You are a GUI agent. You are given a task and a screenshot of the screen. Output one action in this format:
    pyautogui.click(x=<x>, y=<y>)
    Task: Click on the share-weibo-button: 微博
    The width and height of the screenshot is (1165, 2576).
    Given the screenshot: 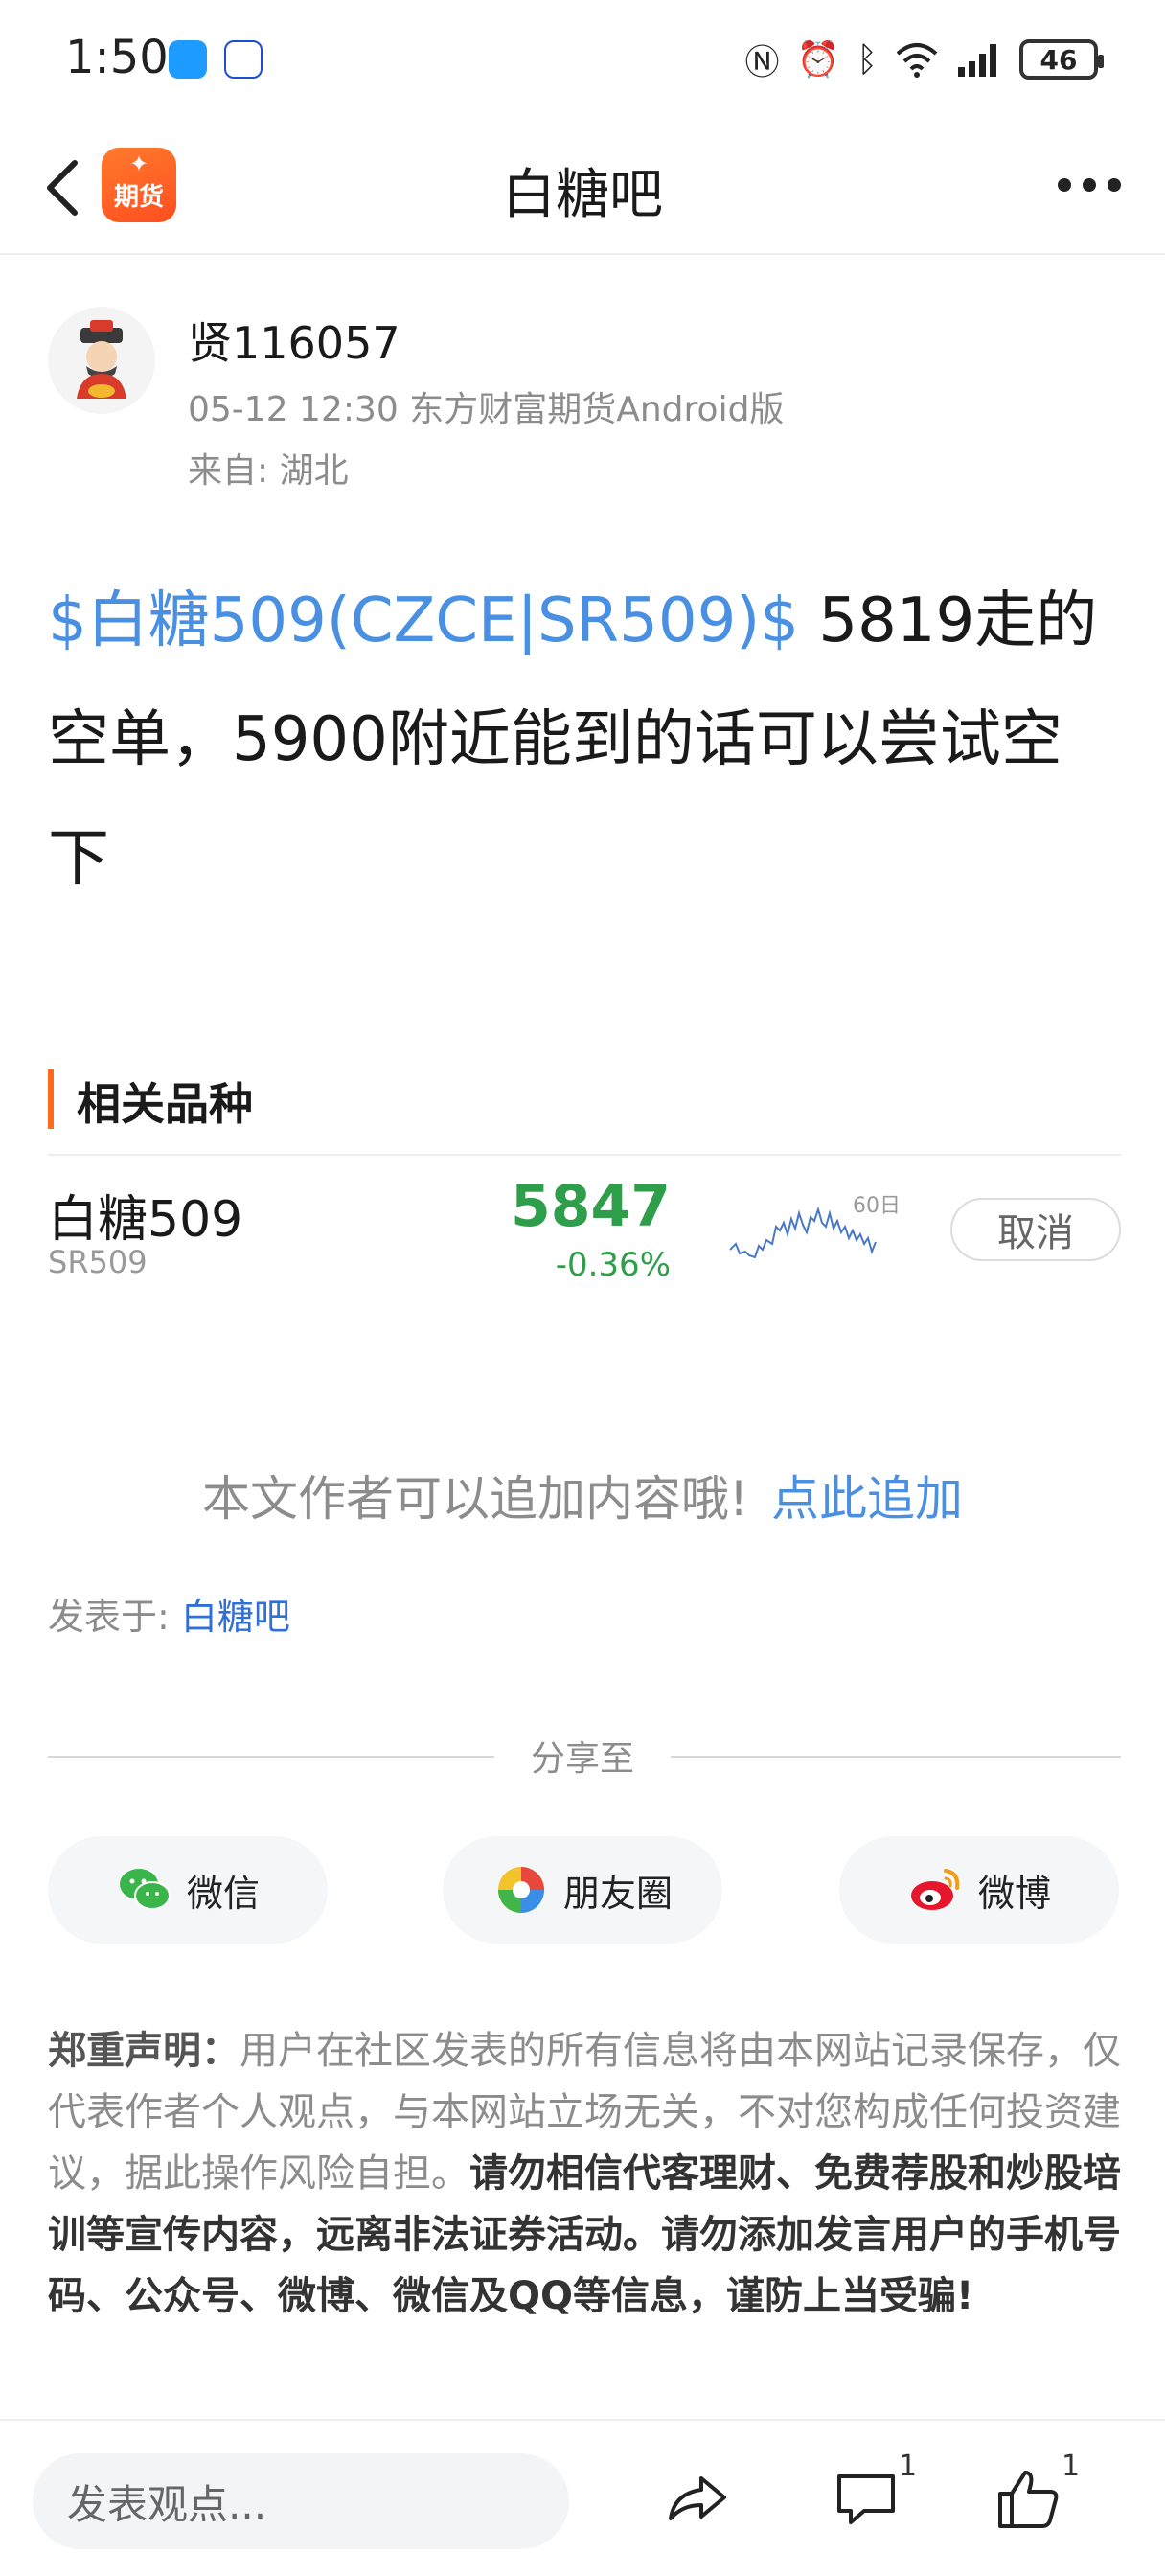 What is the action you would take?
    pyautogui.click(x=979, y=1890)
    